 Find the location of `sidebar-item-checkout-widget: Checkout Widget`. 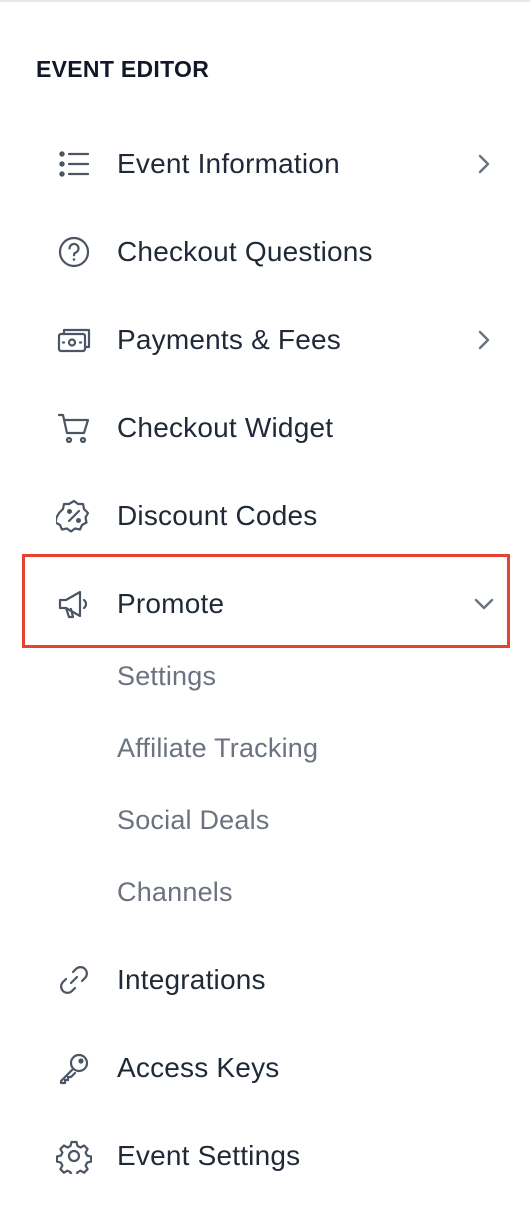

sidebar-item-checkout-widget: Checkout Widget is located at coordinates (271, 428).